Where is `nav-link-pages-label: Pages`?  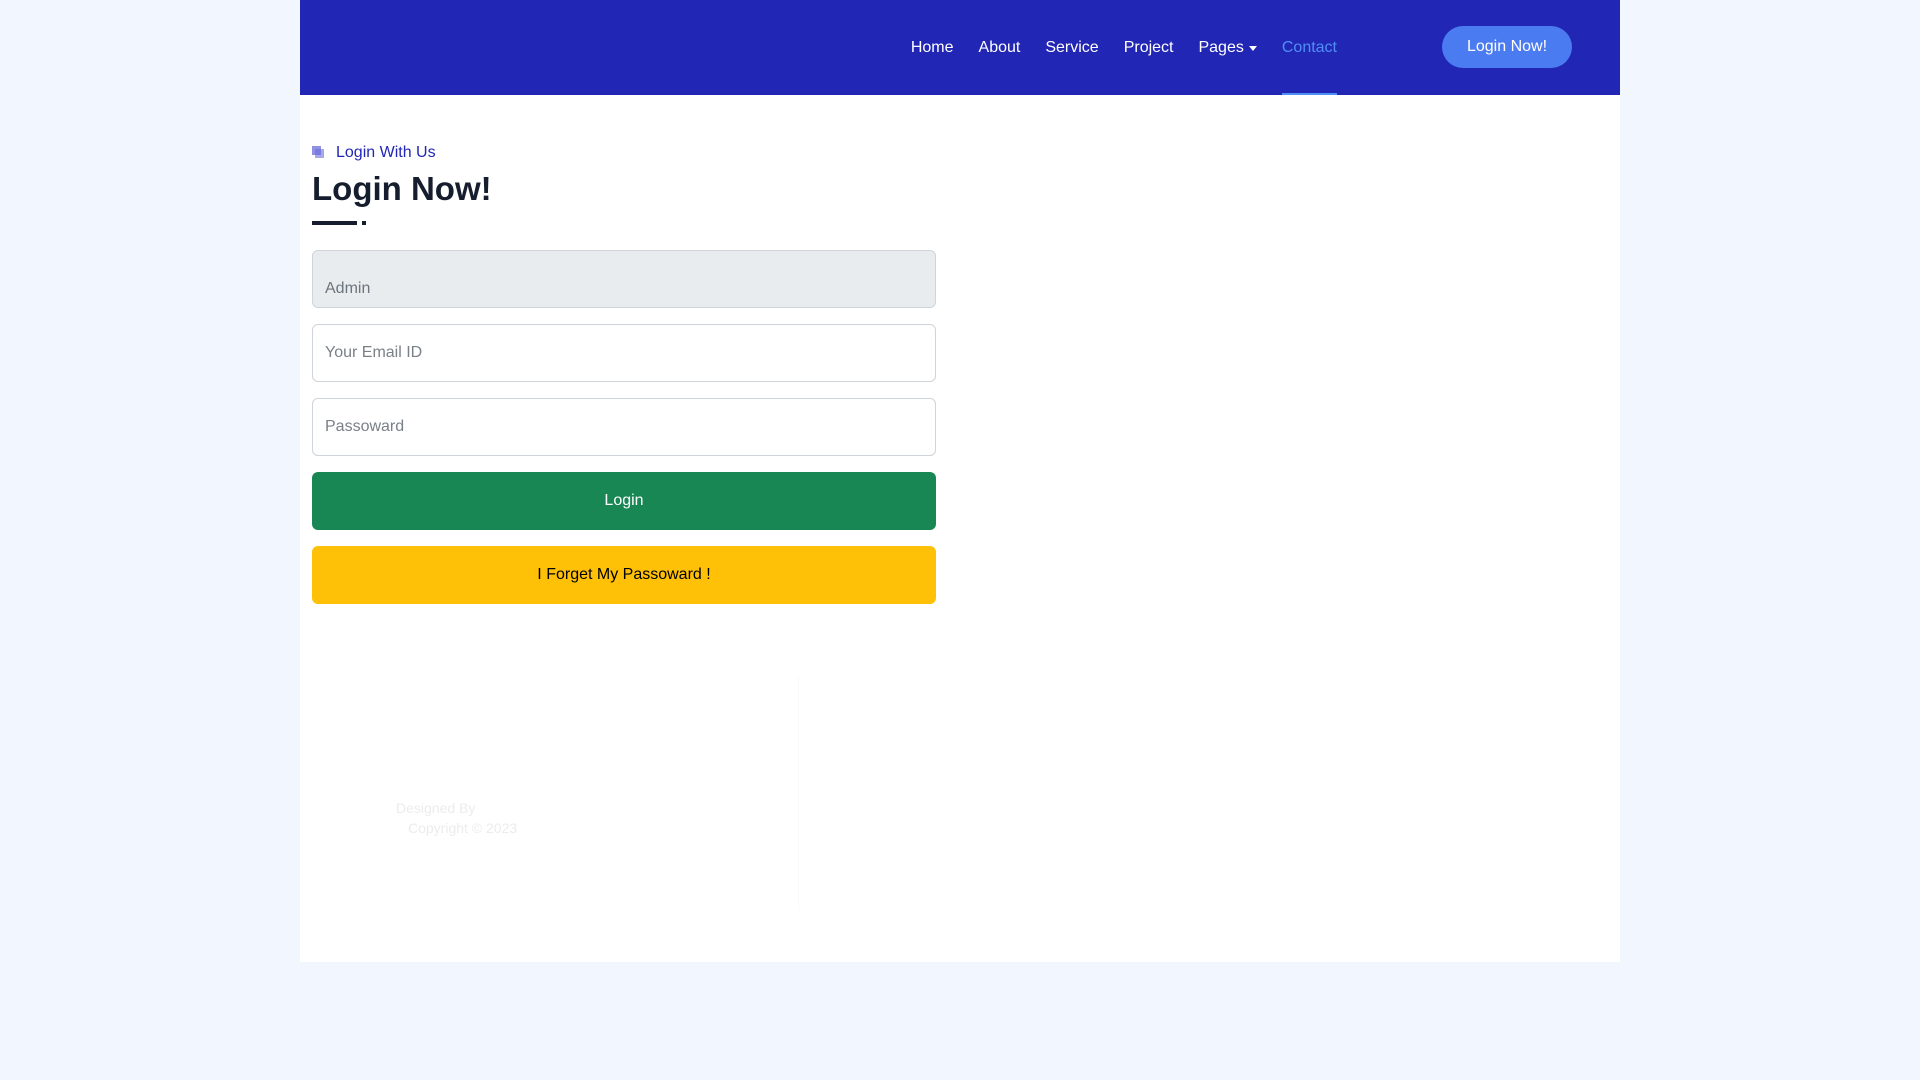 nav-link-pages-label: Pages is located at coordinates (1221, 47).